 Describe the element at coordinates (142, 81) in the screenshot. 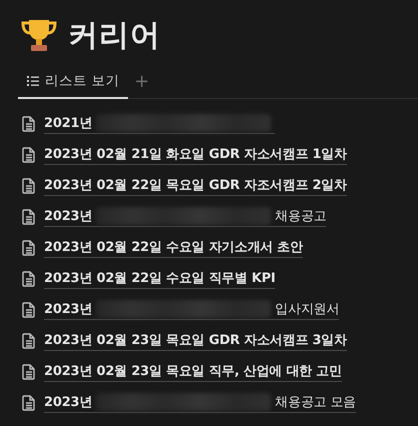

I see `add-view-button: +` at that location.